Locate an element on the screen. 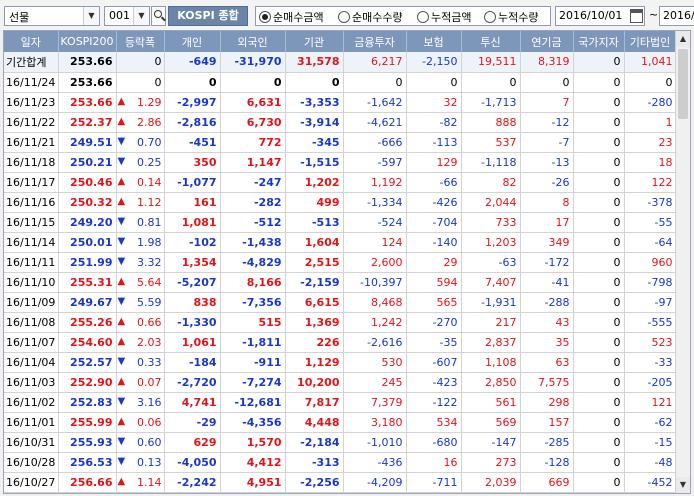  kospi200-cell: 250.01 is located at coordinates (87, 242).